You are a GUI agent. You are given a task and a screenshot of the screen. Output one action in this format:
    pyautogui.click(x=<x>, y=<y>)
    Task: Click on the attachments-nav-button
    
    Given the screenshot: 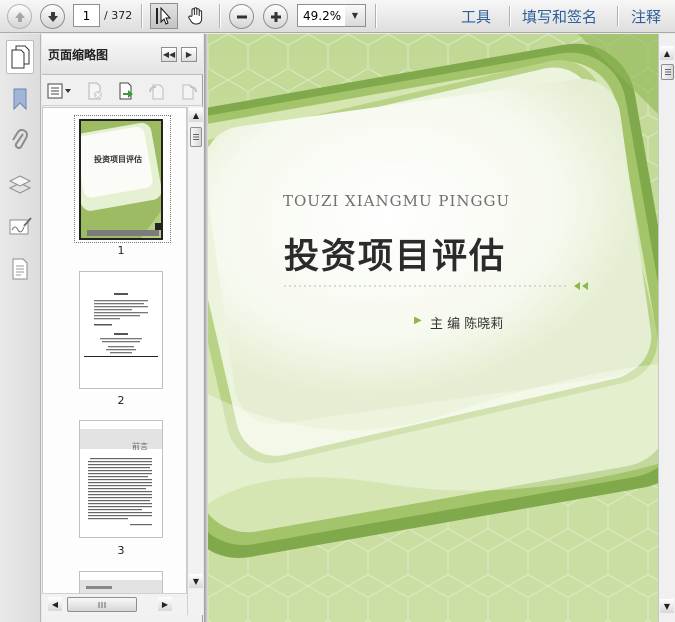 What is the action you would take?
    pyautogui.click(x=20, y=141)
    